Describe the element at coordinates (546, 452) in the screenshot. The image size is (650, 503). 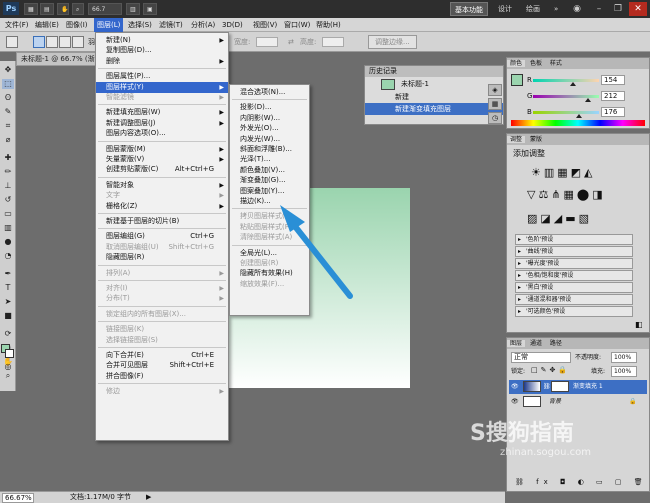
I see `watermark-url: zhinan.sogou.com` at that location.